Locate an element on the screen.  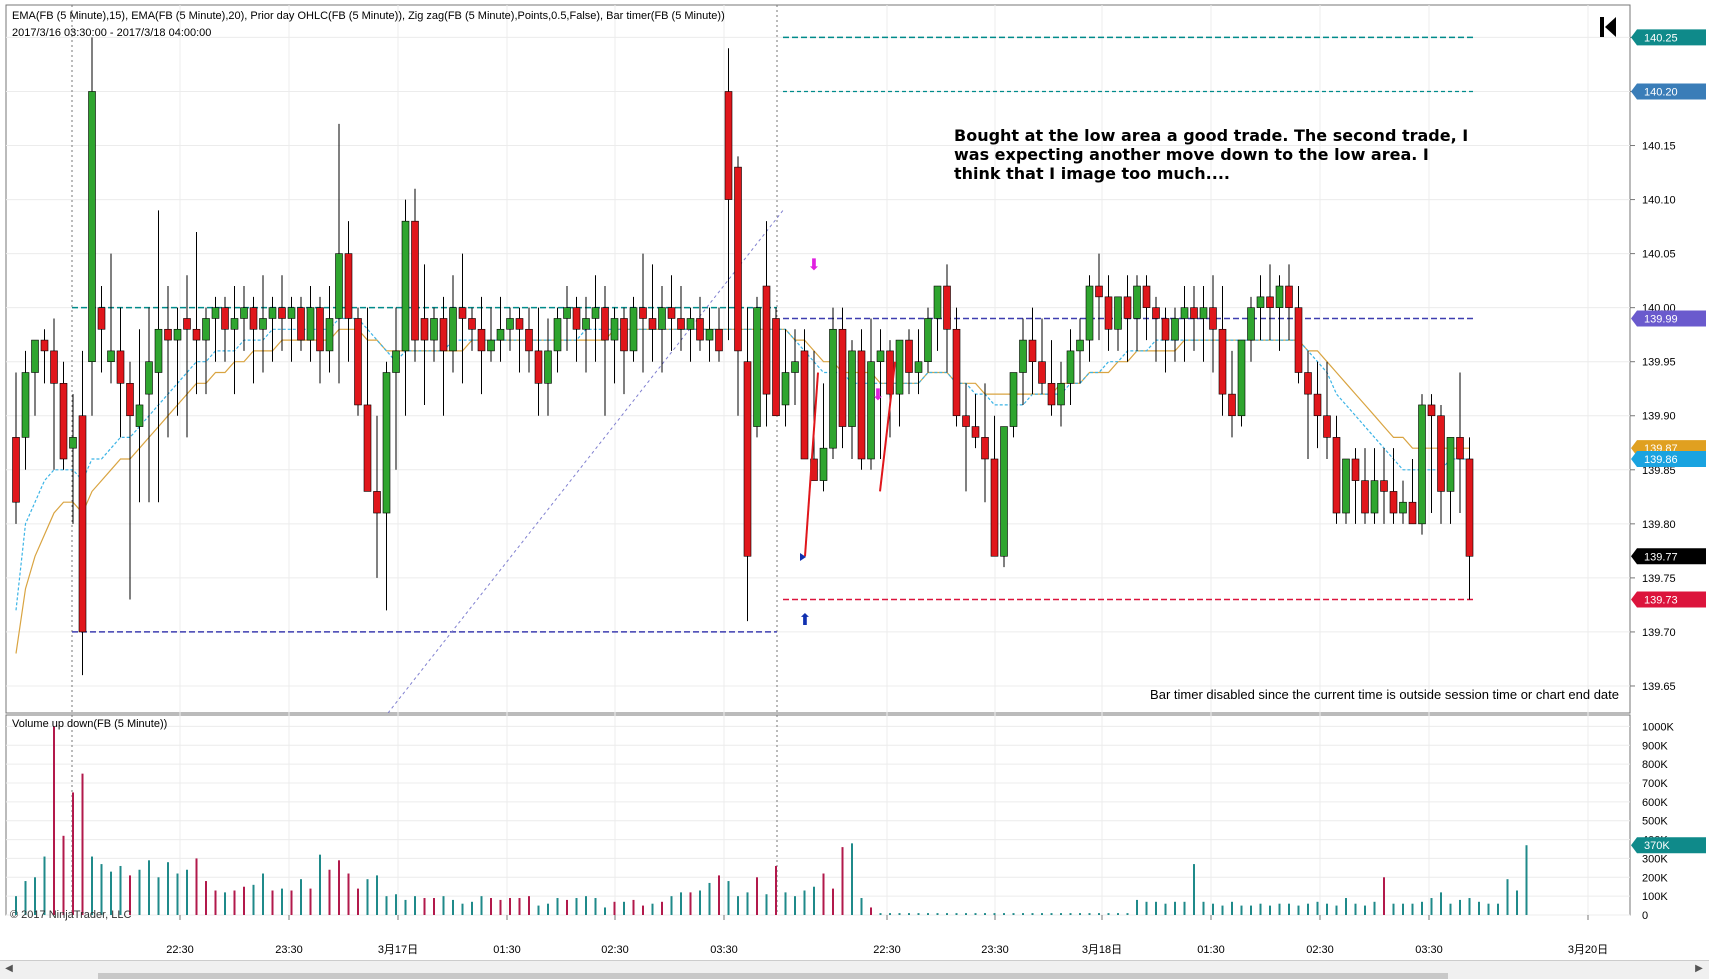
skip-to-start-icon is located at coordinates (1608, 27).